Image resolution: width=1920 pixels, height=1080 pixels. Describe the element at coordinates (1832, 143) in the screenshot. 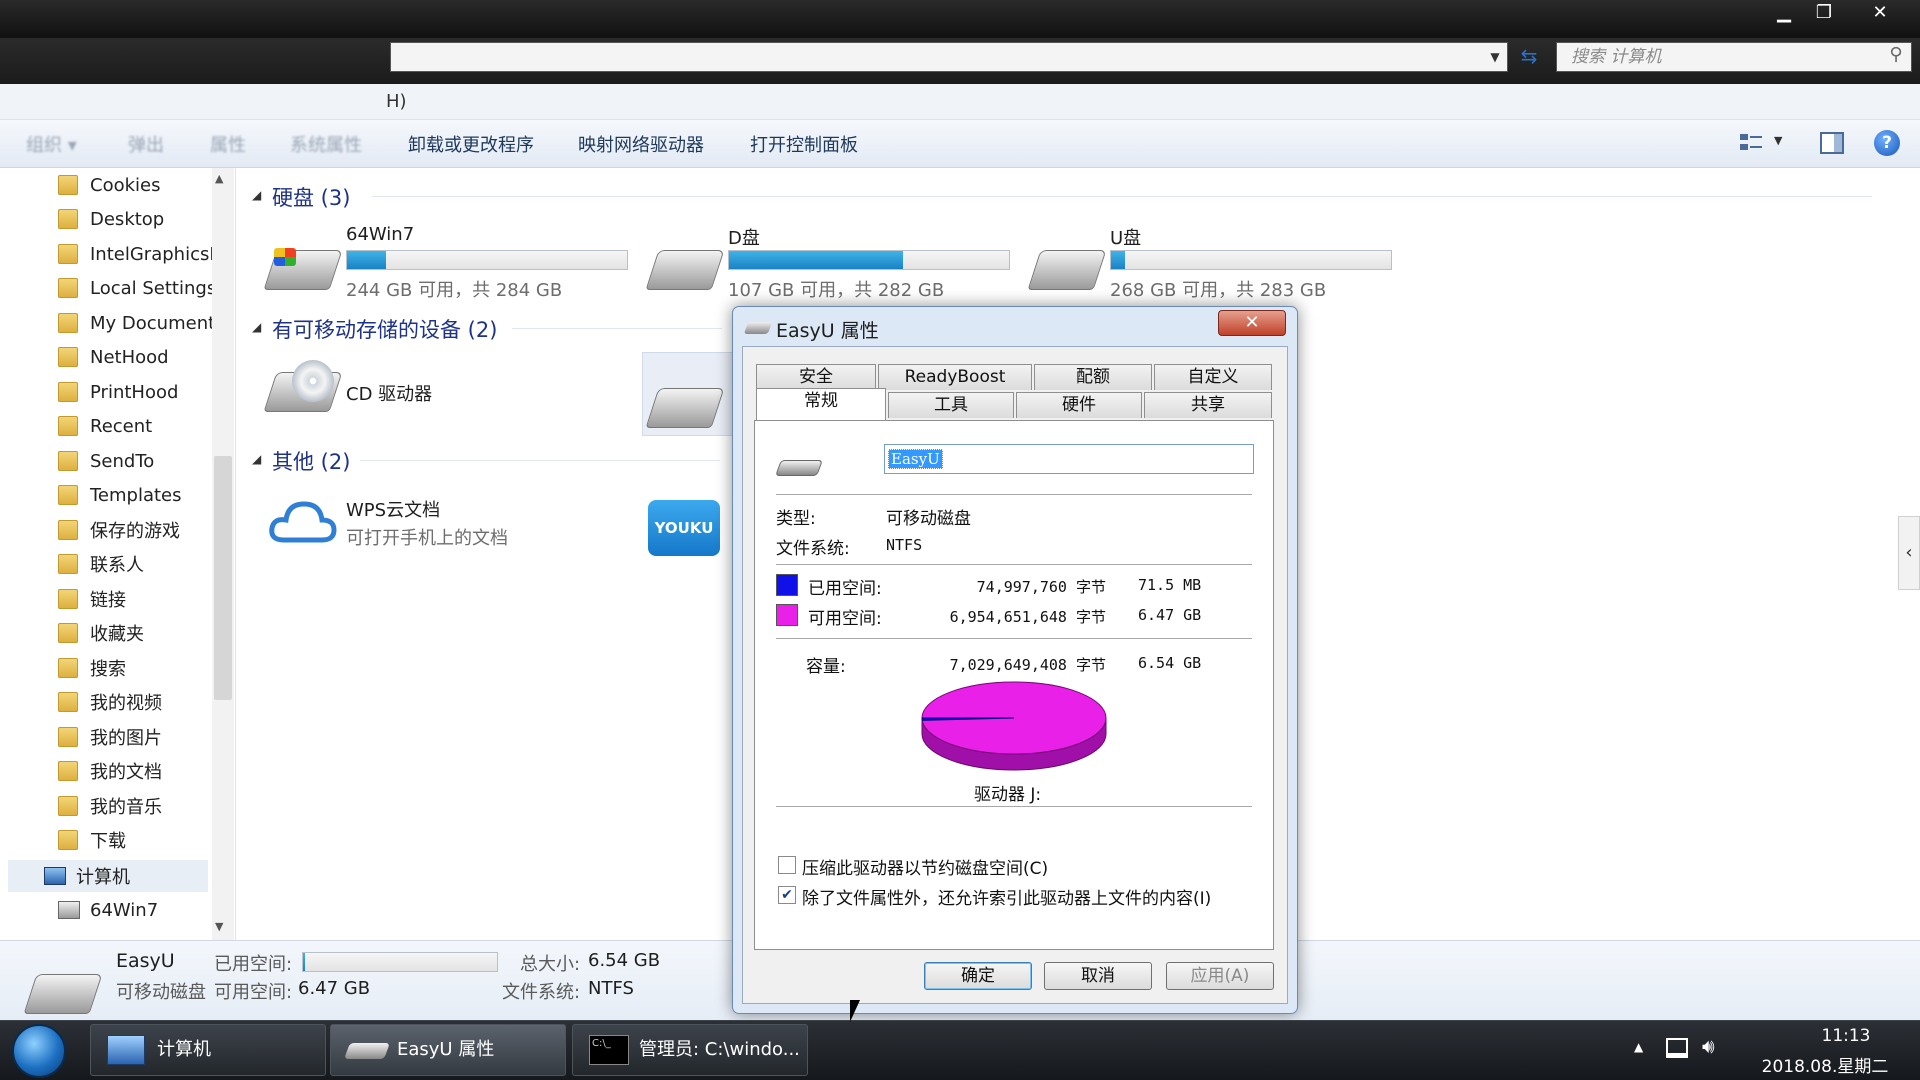

I see `preview-pane-icon` at that location.